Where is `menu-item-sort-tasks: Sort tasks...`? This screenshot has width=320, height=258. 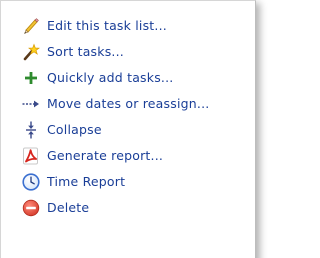
menu-item-sort-tasks: Sort tasks... is located at coordinates (129, 51).